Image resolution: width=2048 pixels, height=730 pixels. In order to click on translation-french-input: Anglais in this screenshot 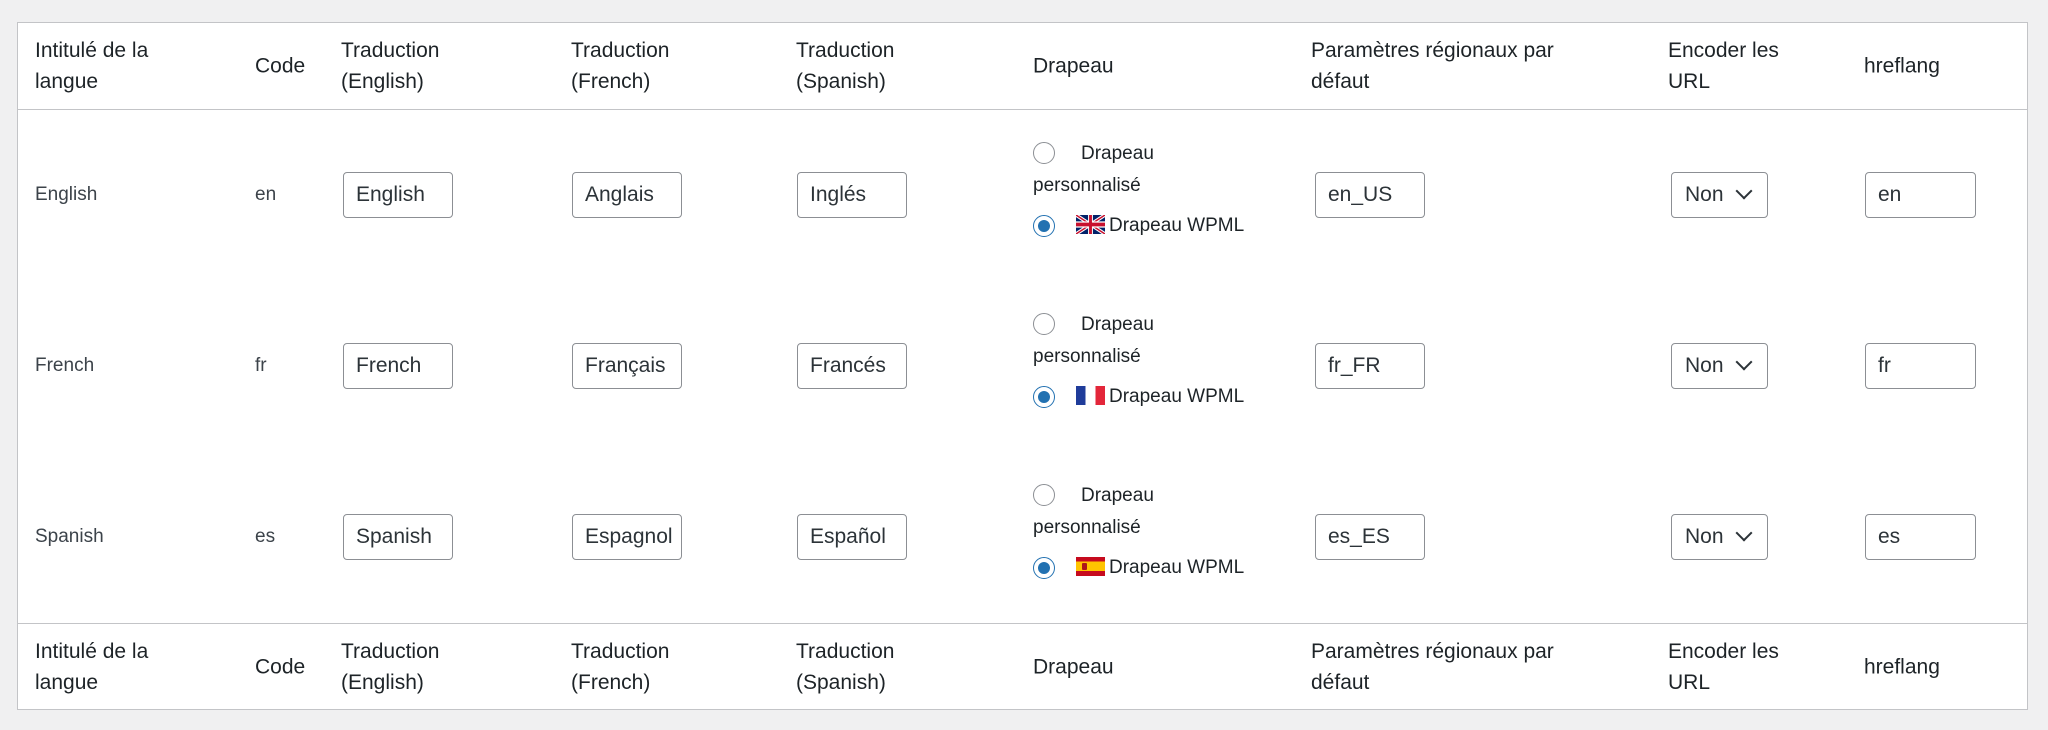, I will do `click(627, 194)`.